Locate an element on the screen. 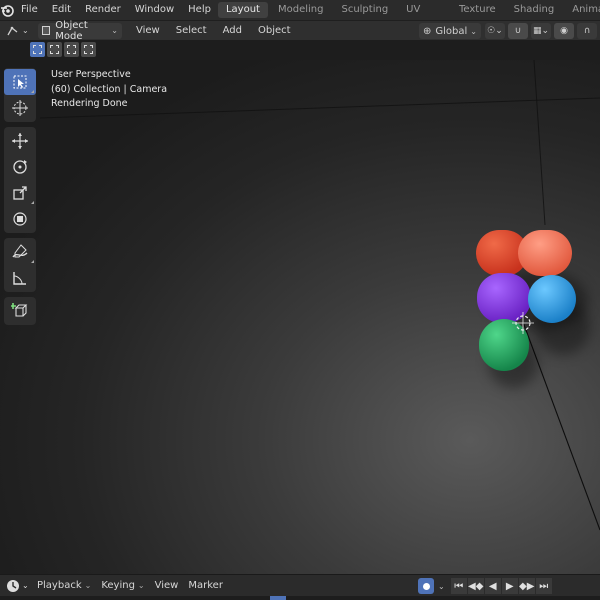 This screenshot has height=600, width=600. tab-modeling: Modeling is located at coordinates (301, 10).